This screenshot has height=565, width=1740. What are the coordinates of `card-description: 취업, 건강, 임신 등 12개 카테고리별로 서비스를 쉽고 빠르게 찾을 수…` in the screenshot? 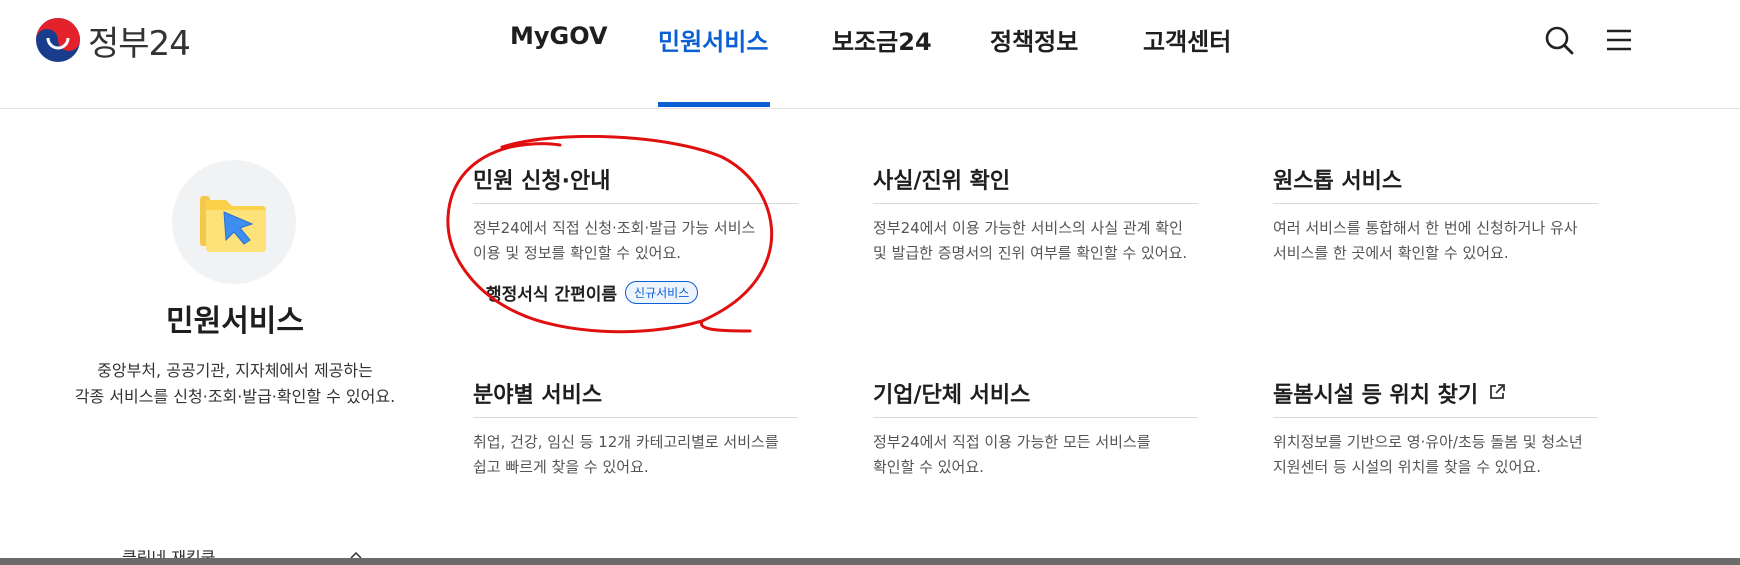 It's located at (635, 455).